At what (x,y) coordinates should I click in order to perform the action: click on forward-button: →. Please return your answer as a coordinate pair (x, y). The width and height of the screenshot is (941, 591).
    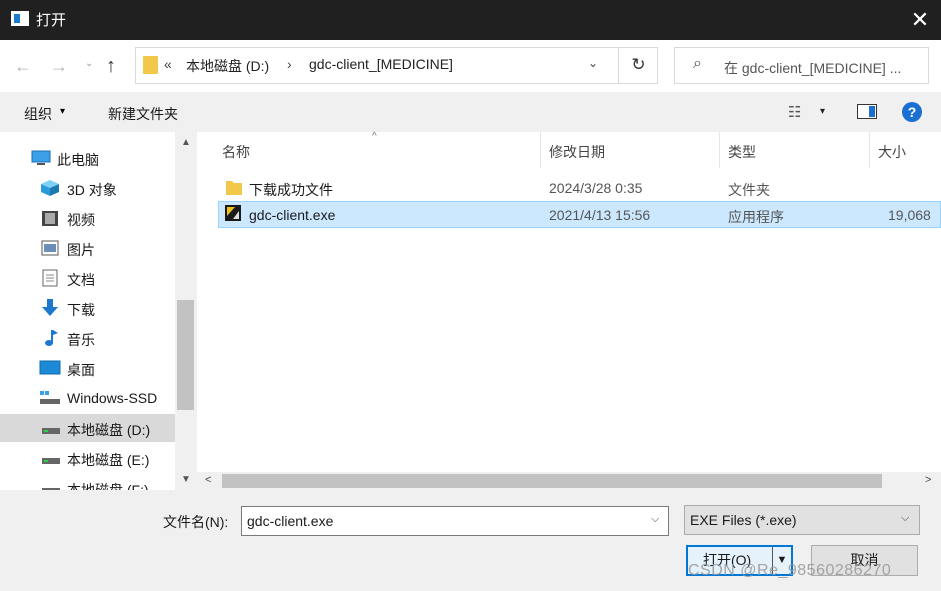
    Looking at the image, I should click on (59, 66).